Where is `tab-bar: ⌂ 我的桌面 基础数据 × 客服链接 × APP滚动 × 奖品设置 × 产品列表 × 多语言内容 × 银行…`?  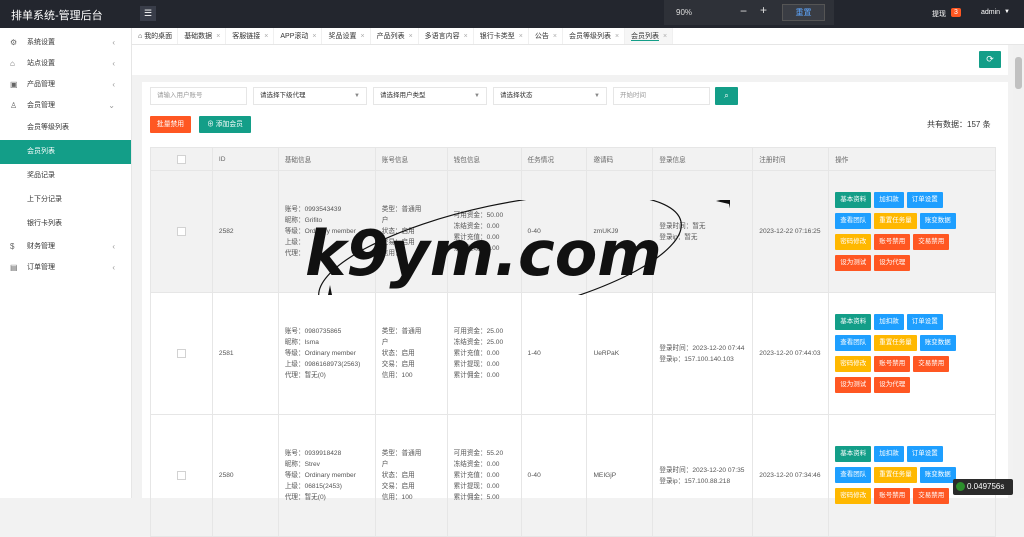 tab-bar: ⌂ 我的桌面 基础数据 × 客服链接 × APP滚动 × 奖品设置 × 产品列表 × 多语言内容 × 银行… is located at coordinates (578, 36).